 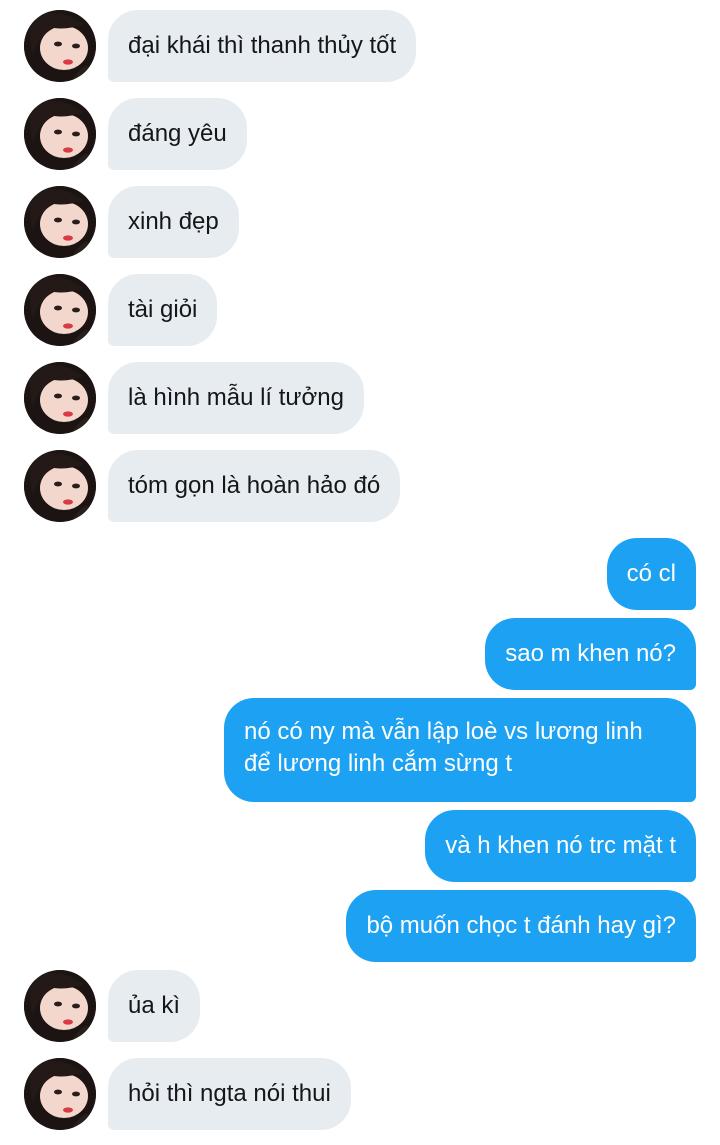 I want to click on message-bubble: đại khái thì thanh thủy tốt, so click(x=262, y=46).